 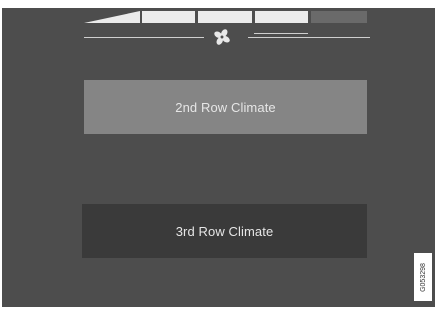 I want to click on second-row-climate-label: 2nd Row Climate, so click(x=225, y=107).